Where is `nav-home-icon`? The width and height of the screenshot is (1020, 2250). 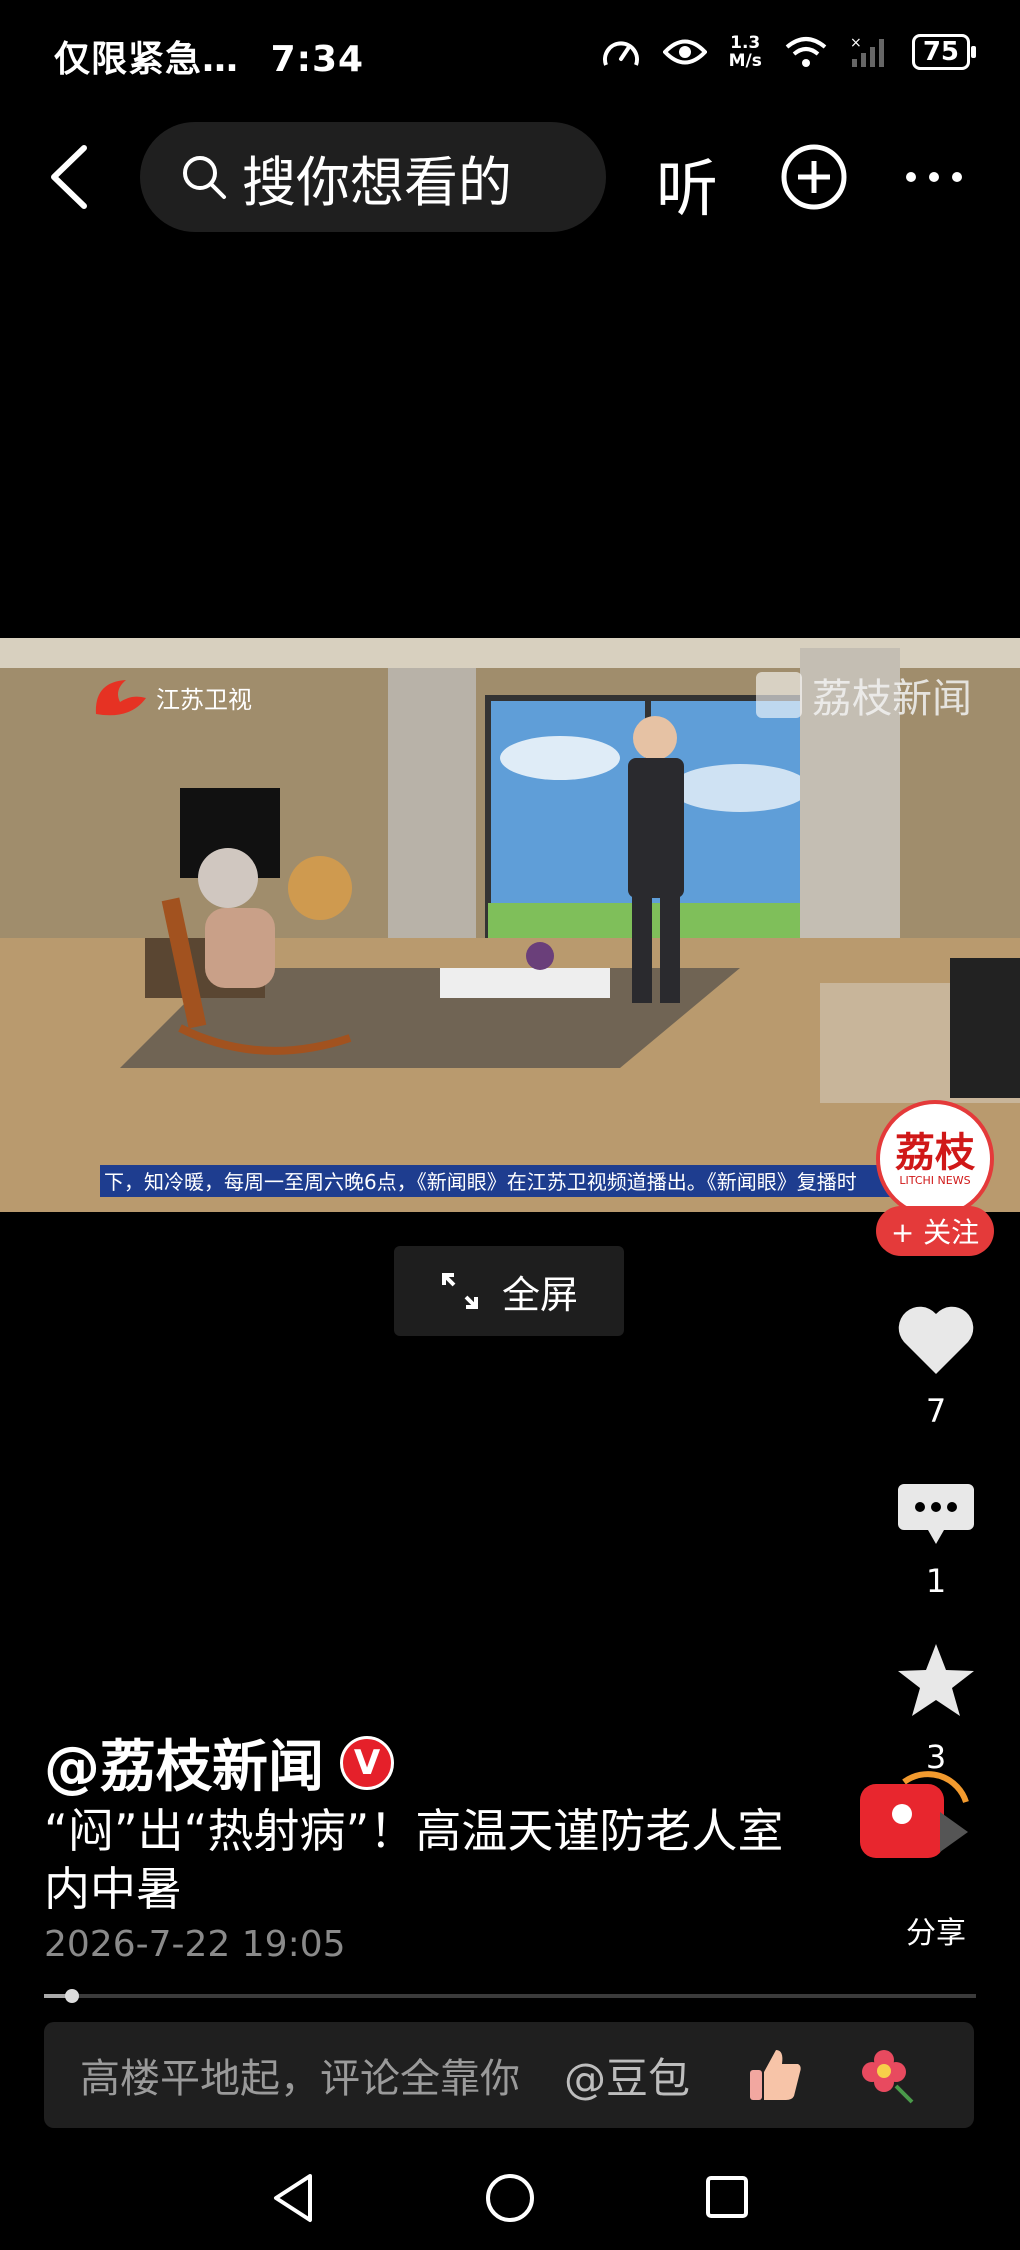 nav-home-icon is located at coordinates (510, 2198).